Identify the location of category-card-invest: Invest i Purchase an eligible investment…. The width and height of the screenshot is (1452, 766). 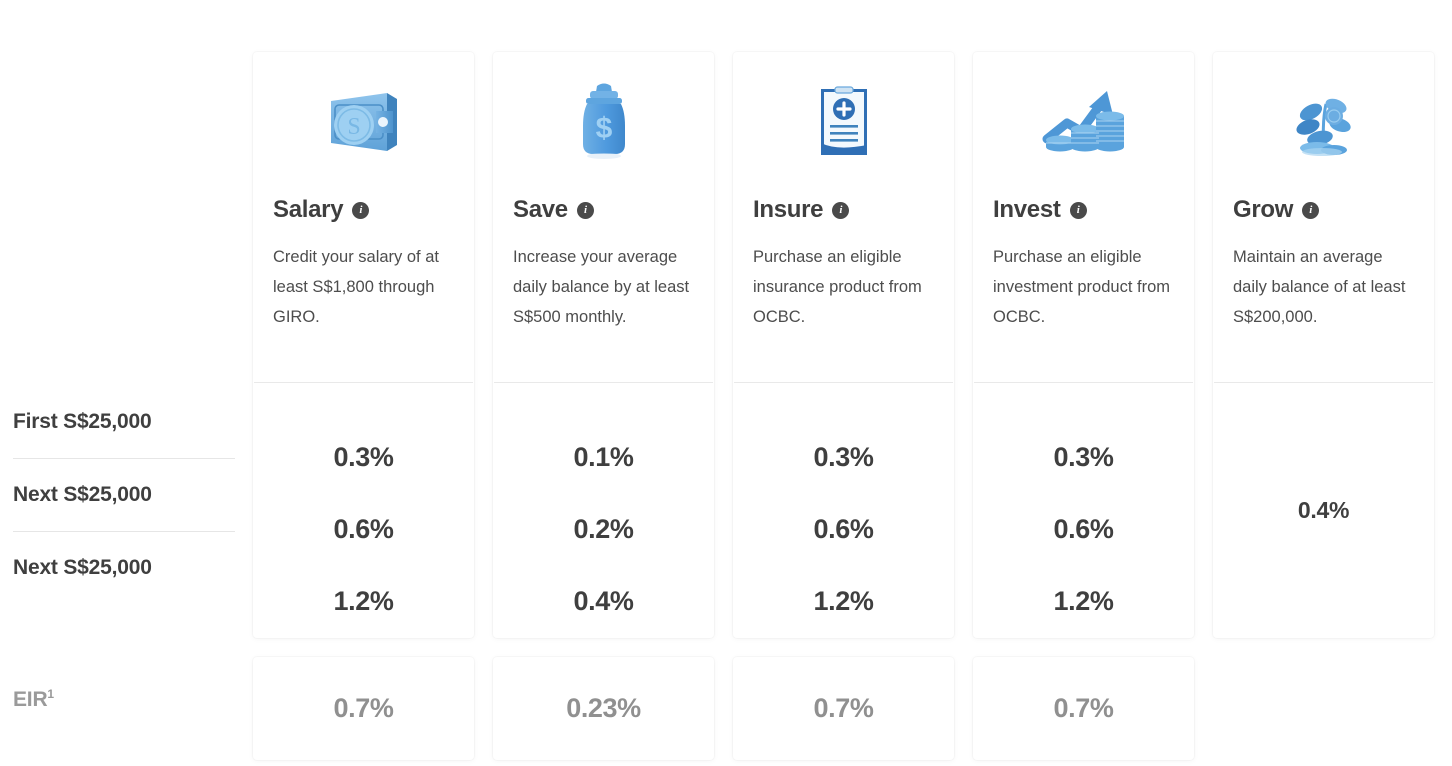
(1083, 345).